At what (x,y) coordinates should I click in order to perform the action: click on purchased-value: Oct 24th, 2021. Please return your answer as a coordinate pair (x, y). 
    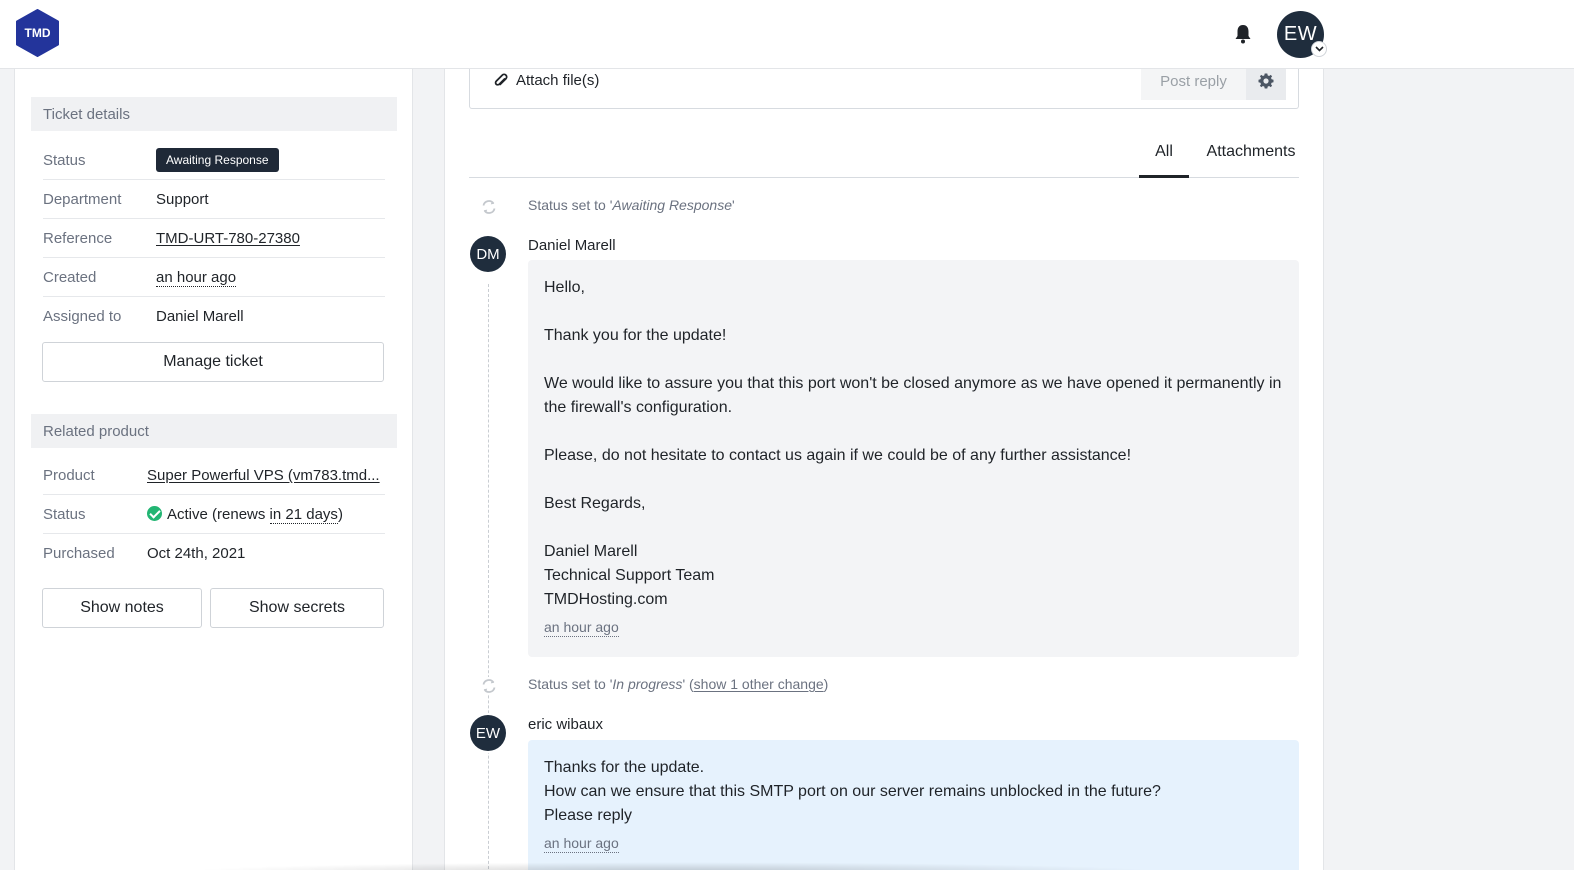
    Looking at the image, I should click on (196, 553).